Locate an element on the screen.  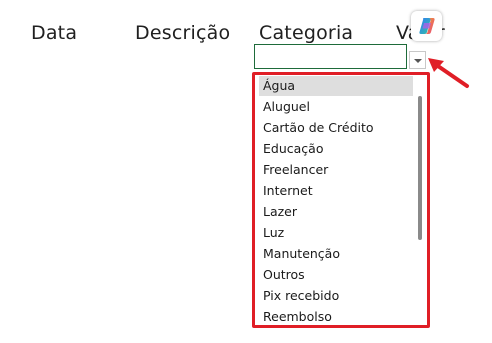
column-header-categoria: Categoria is located at coordinates (306, 33).